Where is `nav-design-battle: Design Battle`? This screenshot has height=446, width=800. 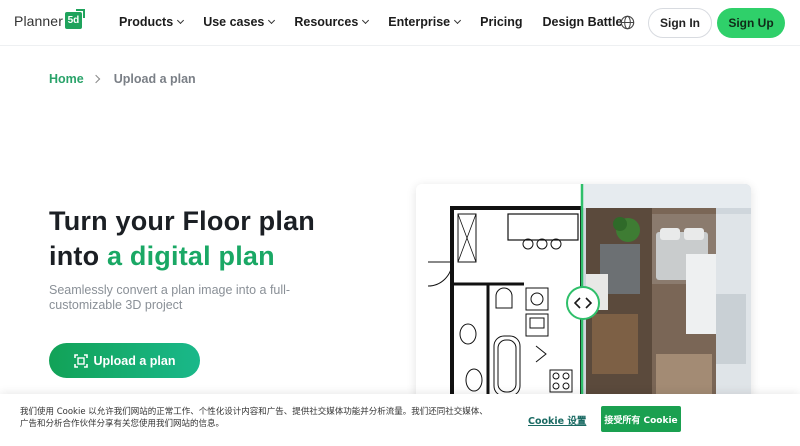
nav-design-battle: Design Battle is located at coordinates (583, 22).